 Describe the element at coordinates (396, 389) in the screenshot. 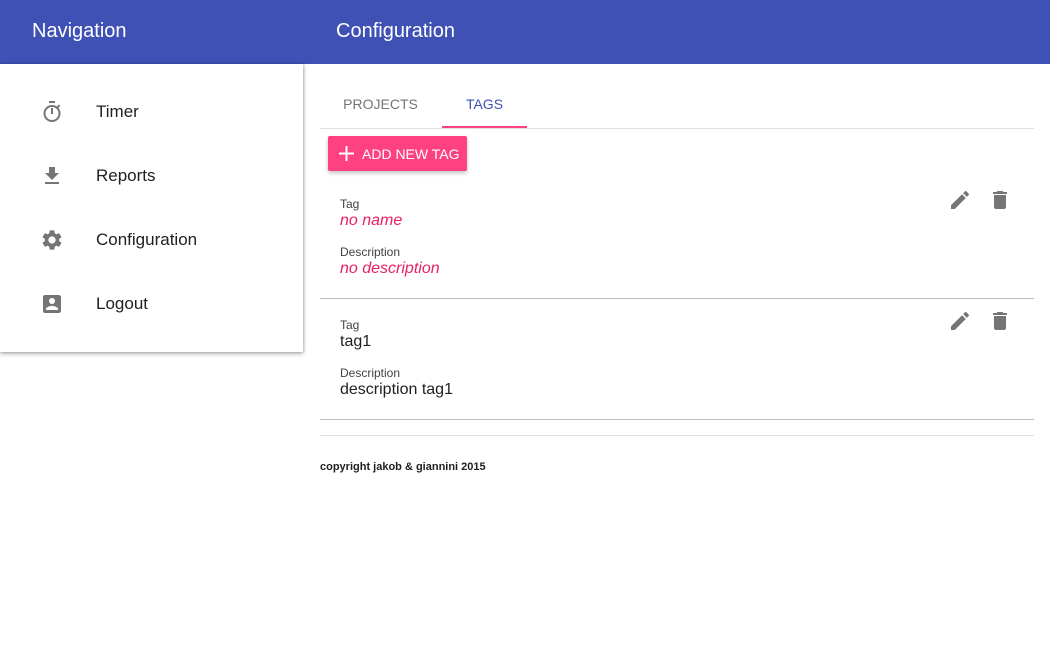

I see `tag-description-value: description tag1` at that location.